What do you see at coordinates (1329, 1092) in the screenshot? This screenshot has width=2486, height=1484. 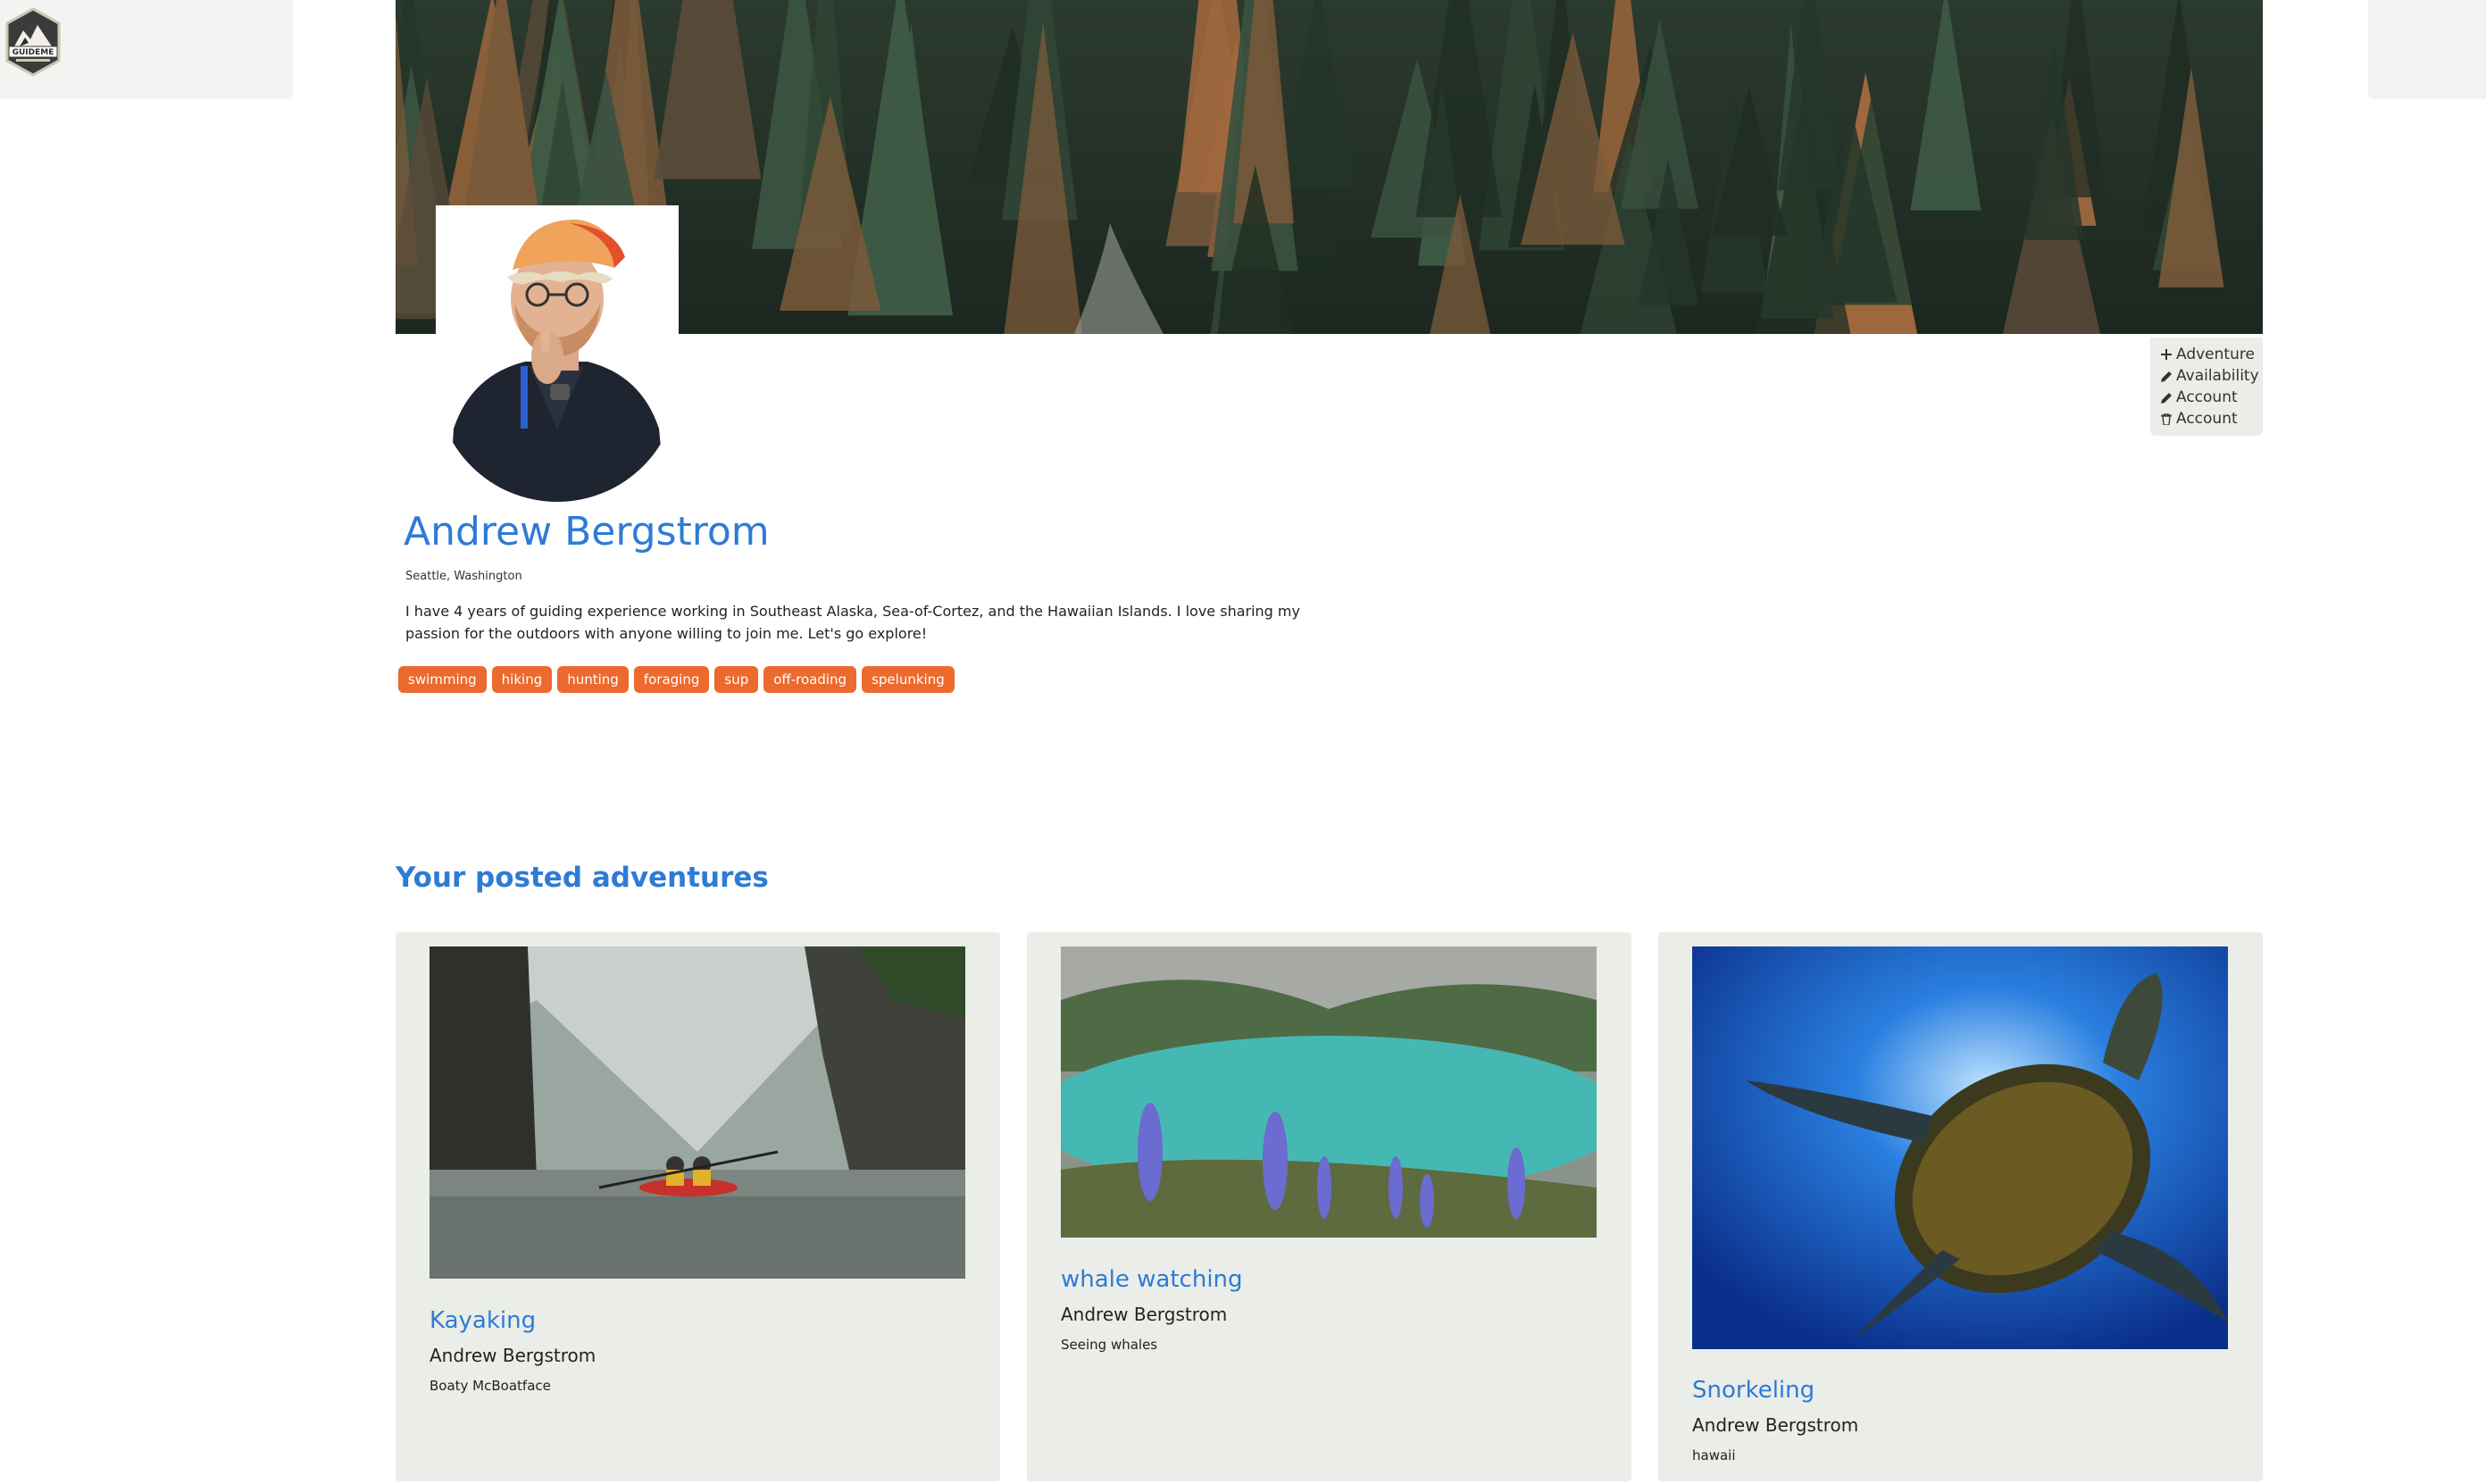 I see `adventure-image-whale-watching` at bounding box center [1329, 1092].